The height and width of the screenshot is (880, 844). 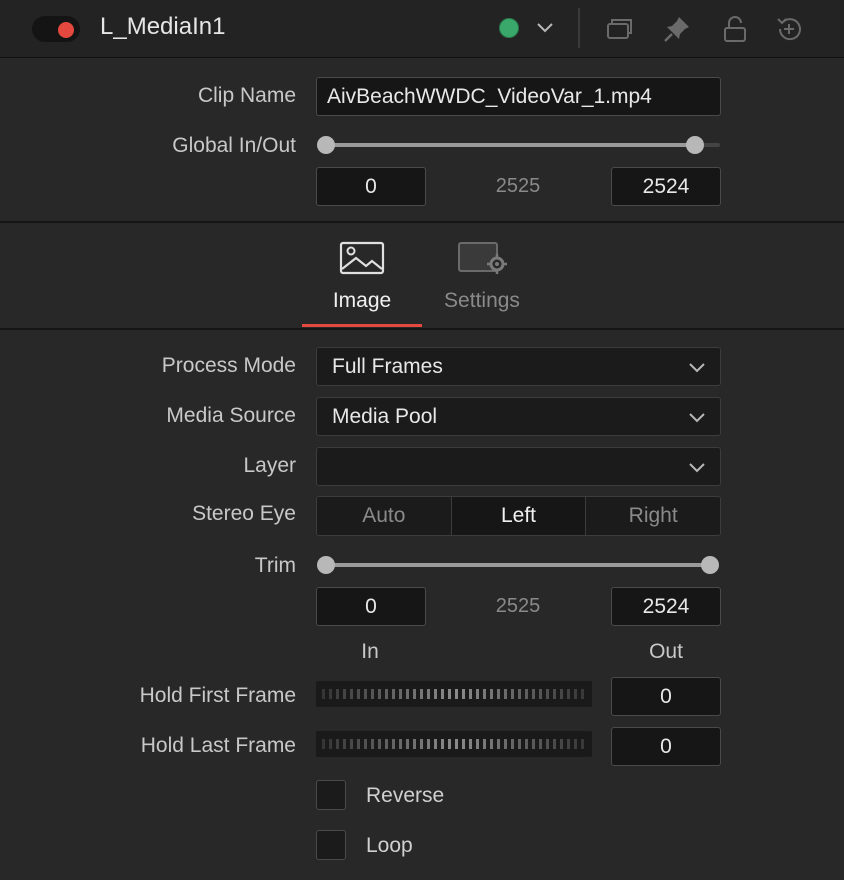 What do you see at coordinates (384, 516) in the screenshot?
I see `stereo-auto-button: Auto` at bounding box center [384, 516].